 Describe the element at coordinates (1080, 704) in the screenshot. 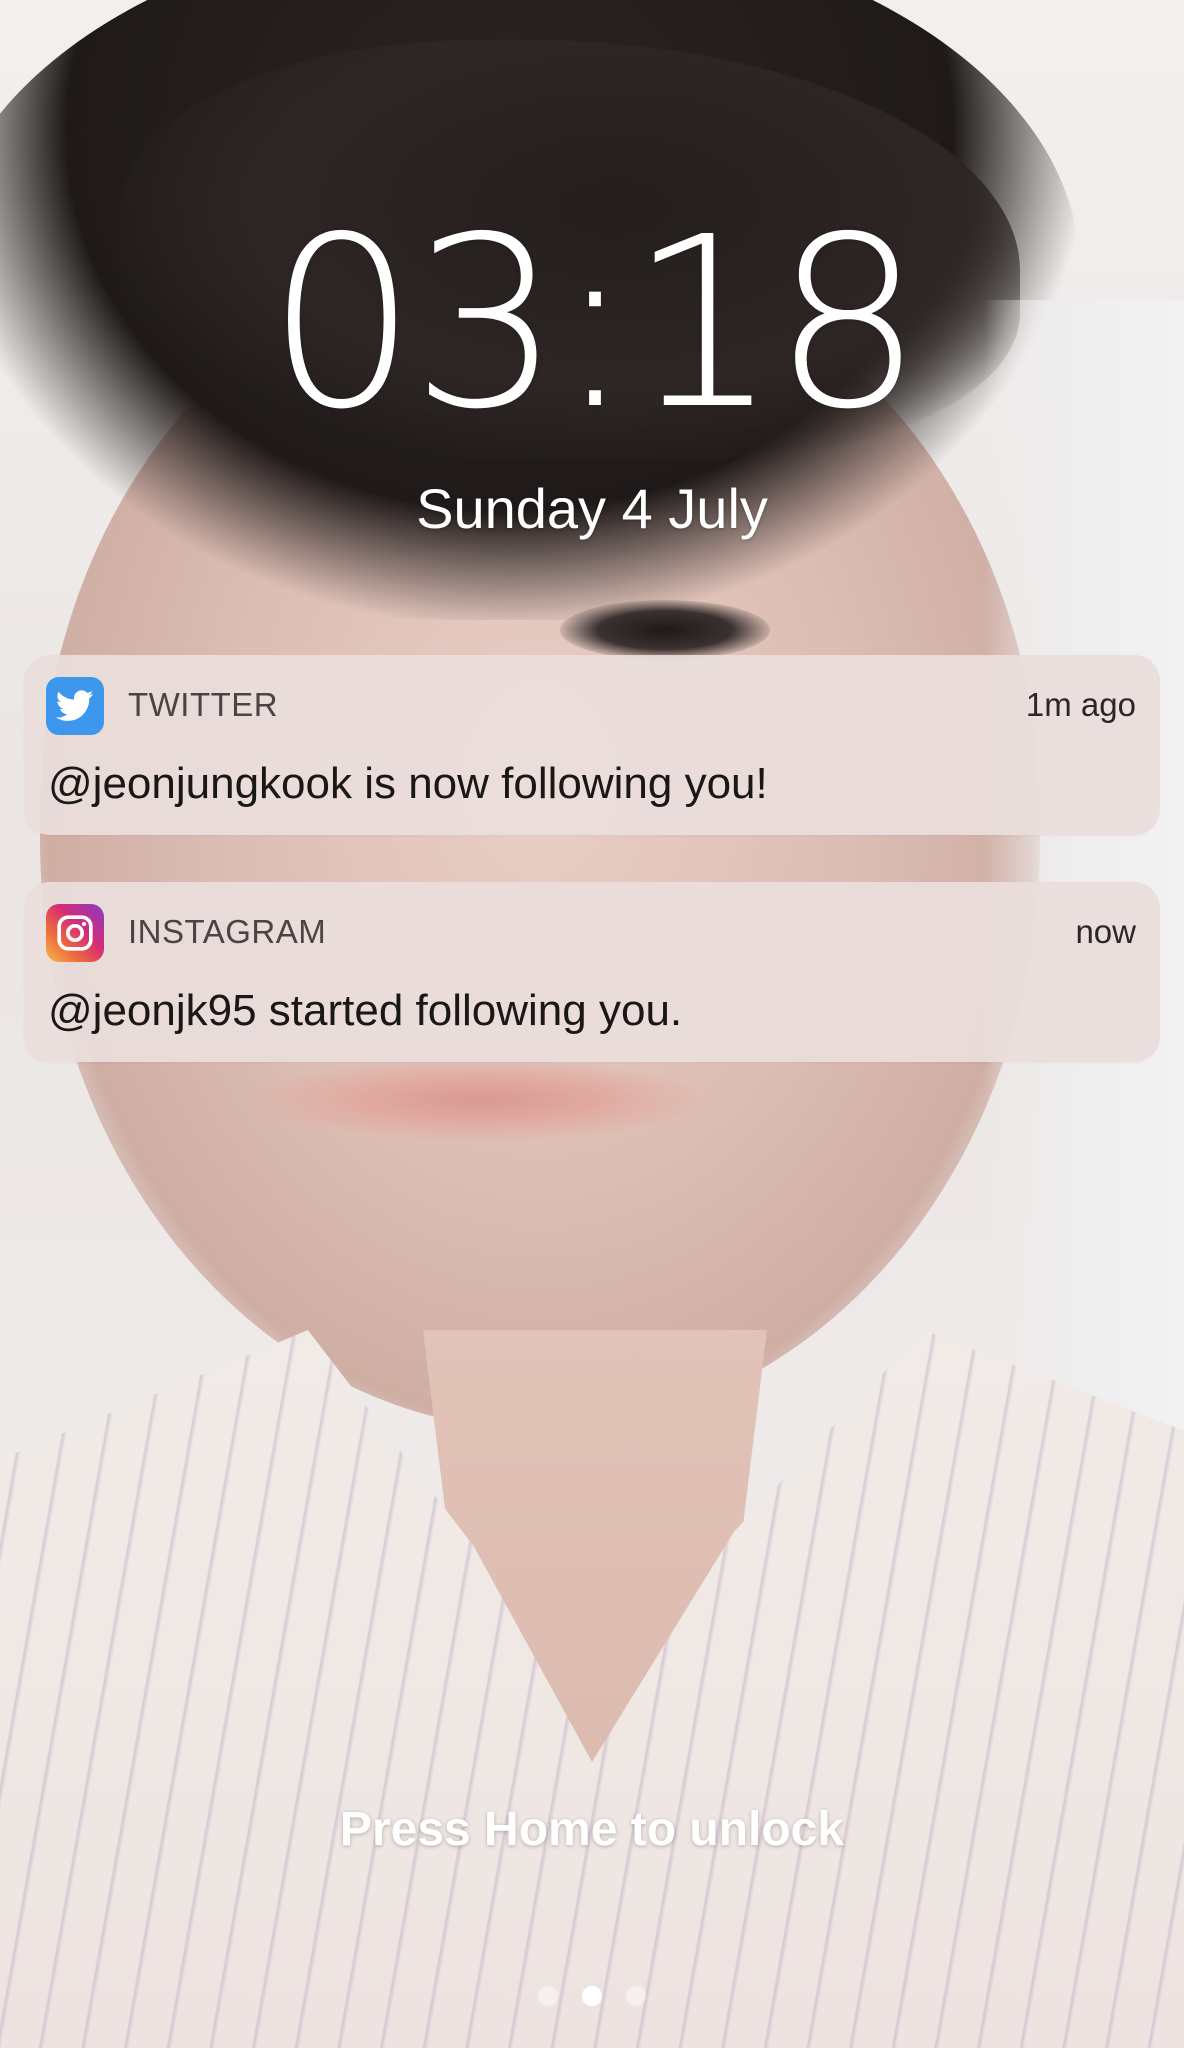

I see `notification-time: 1m ago` at that location.